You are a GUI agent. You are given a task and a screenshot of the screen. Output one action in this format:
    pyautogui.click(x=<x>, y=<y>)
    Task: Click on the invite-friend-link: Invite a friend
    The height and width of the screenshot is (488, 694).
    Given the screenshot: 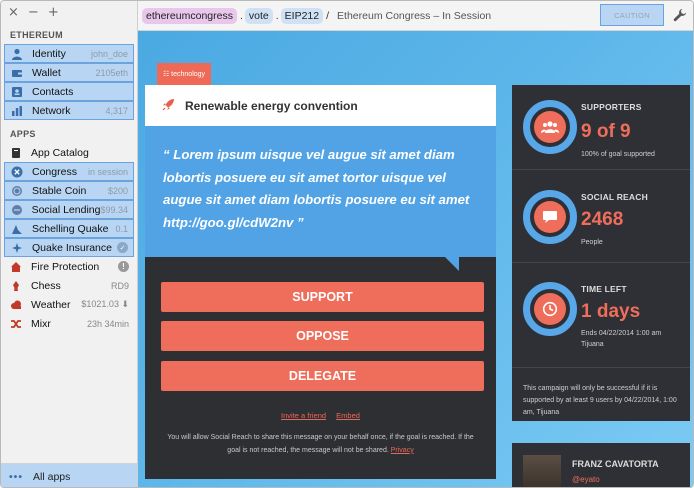 What is the action you would take?
    pyautogui.click(x=303, y=415)
    